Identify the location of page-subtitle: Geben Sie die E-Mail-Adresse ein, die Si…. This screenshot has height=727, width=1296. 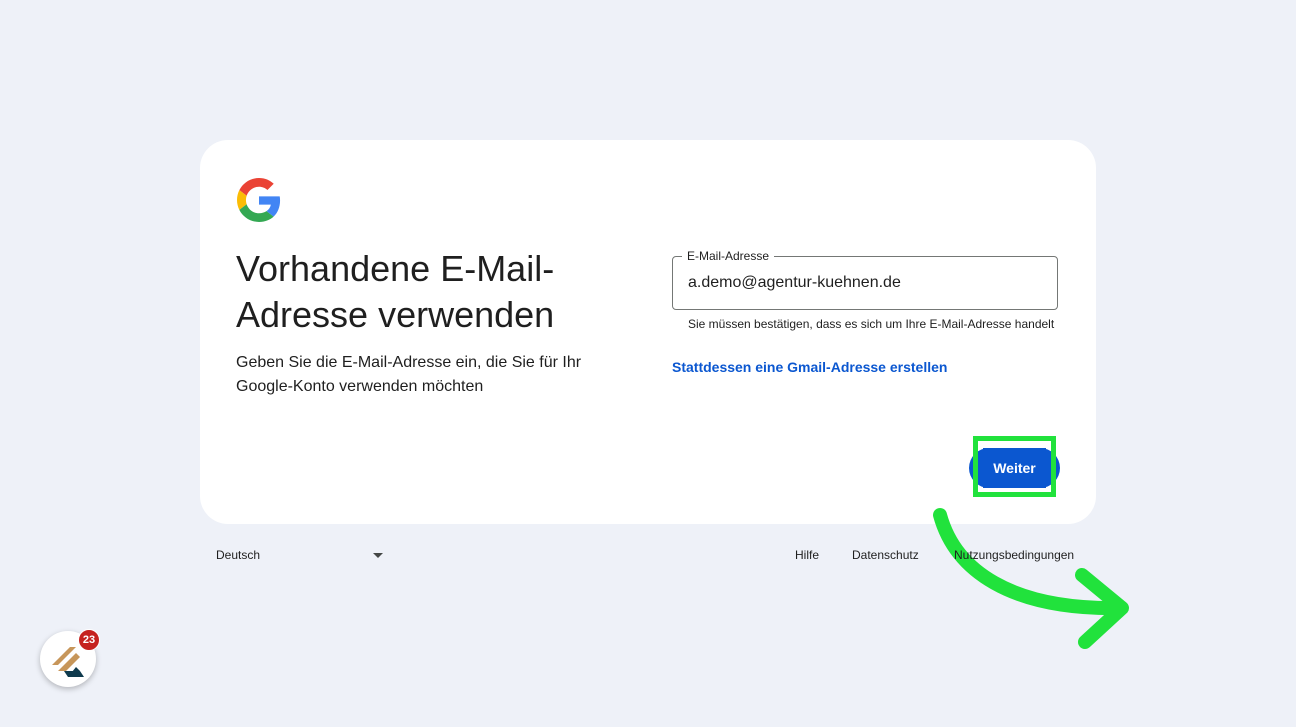
(409, 374).